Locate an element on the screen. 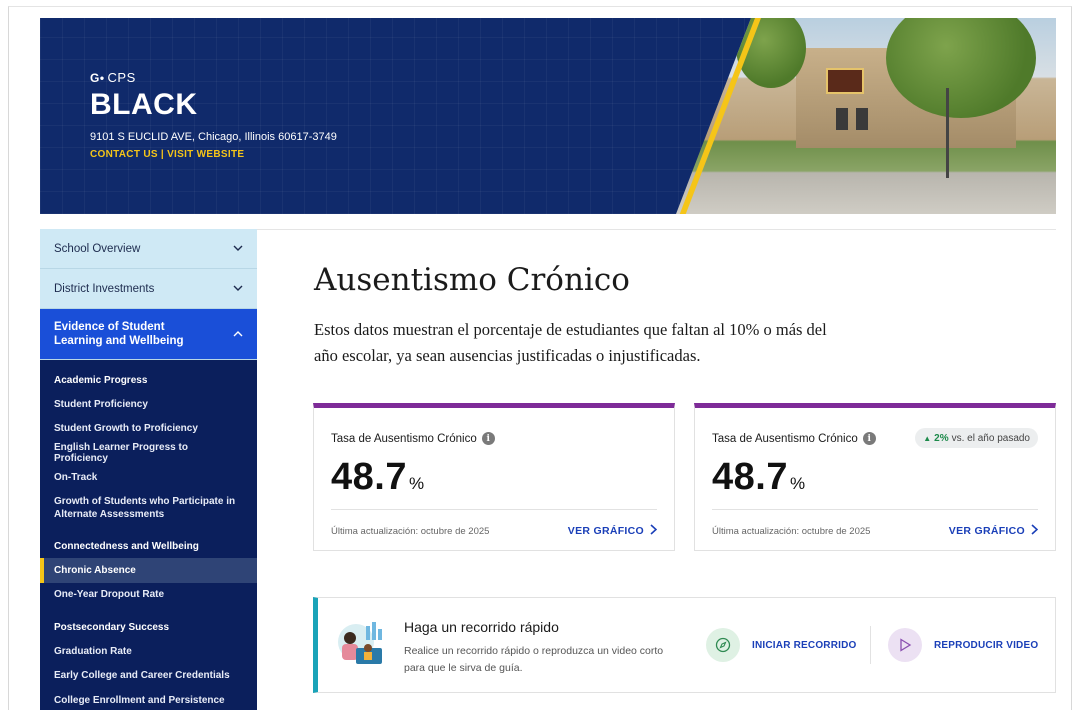  sidebar-item-on-track: On-Track is located at coordinates (148, 478).